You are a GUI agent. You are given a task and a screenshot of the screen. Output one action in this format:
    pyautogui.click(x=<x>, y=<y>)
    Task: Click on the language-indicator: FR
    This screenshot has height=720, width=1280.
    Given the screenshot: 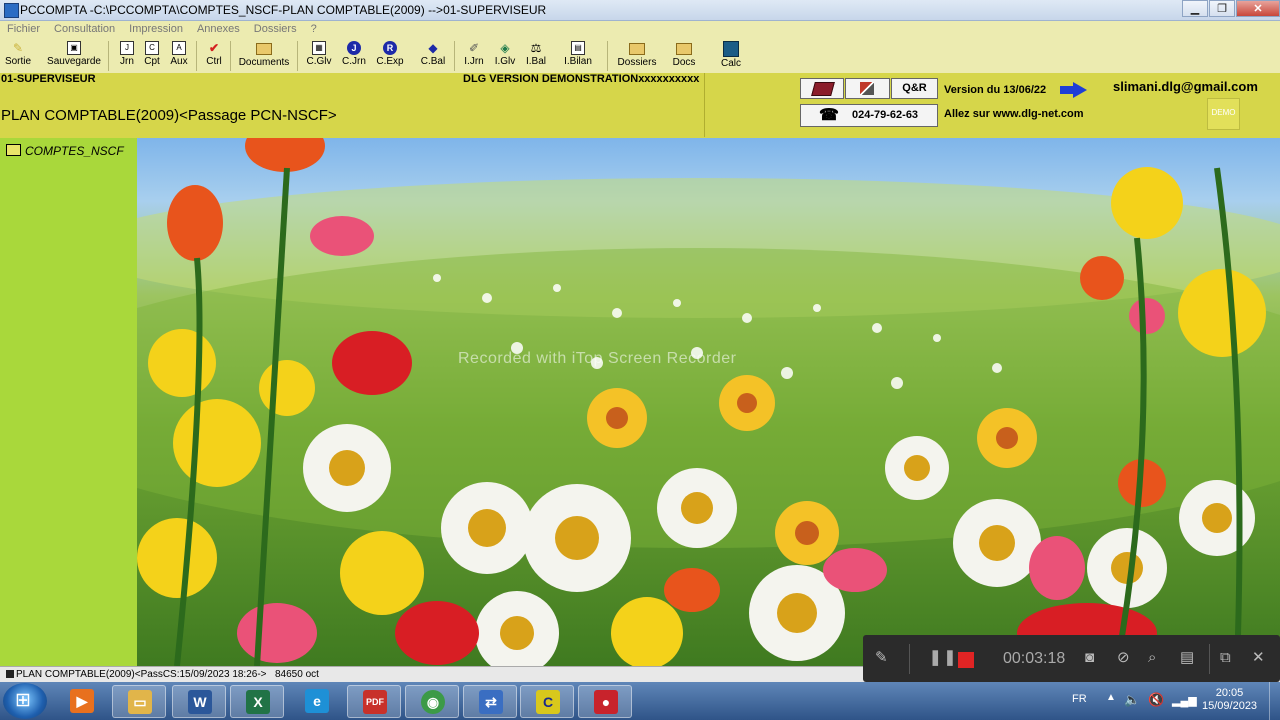 What is the action you would take?
    pyautogui.click(x=1079, y=699)
    